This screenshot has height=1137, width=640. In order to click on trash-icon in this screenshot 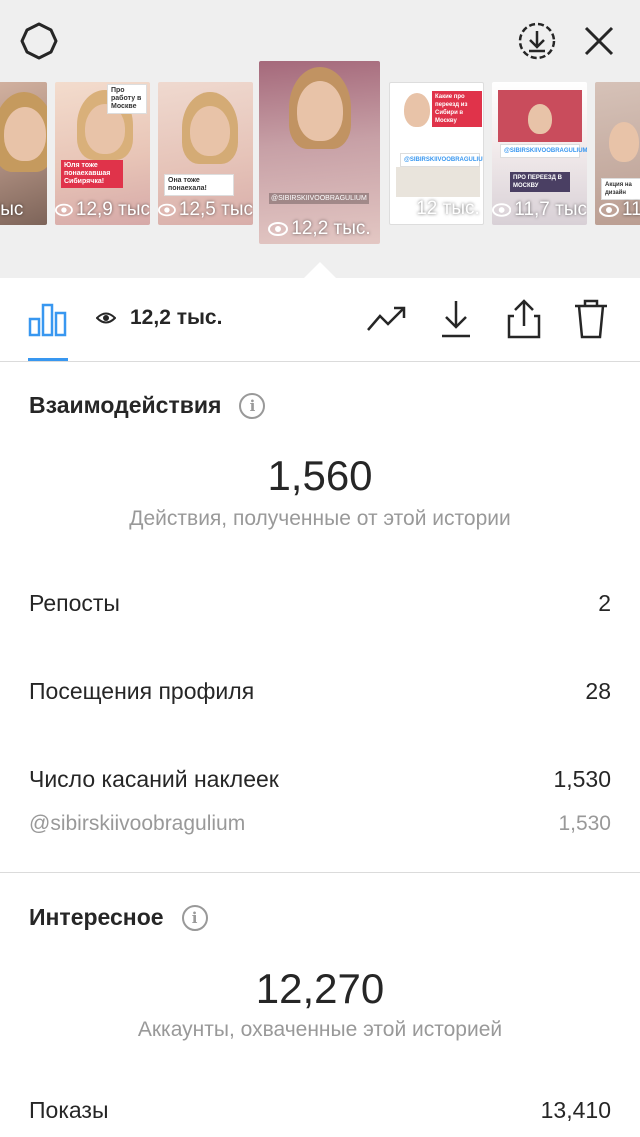, I will do `click(591, 319)`.